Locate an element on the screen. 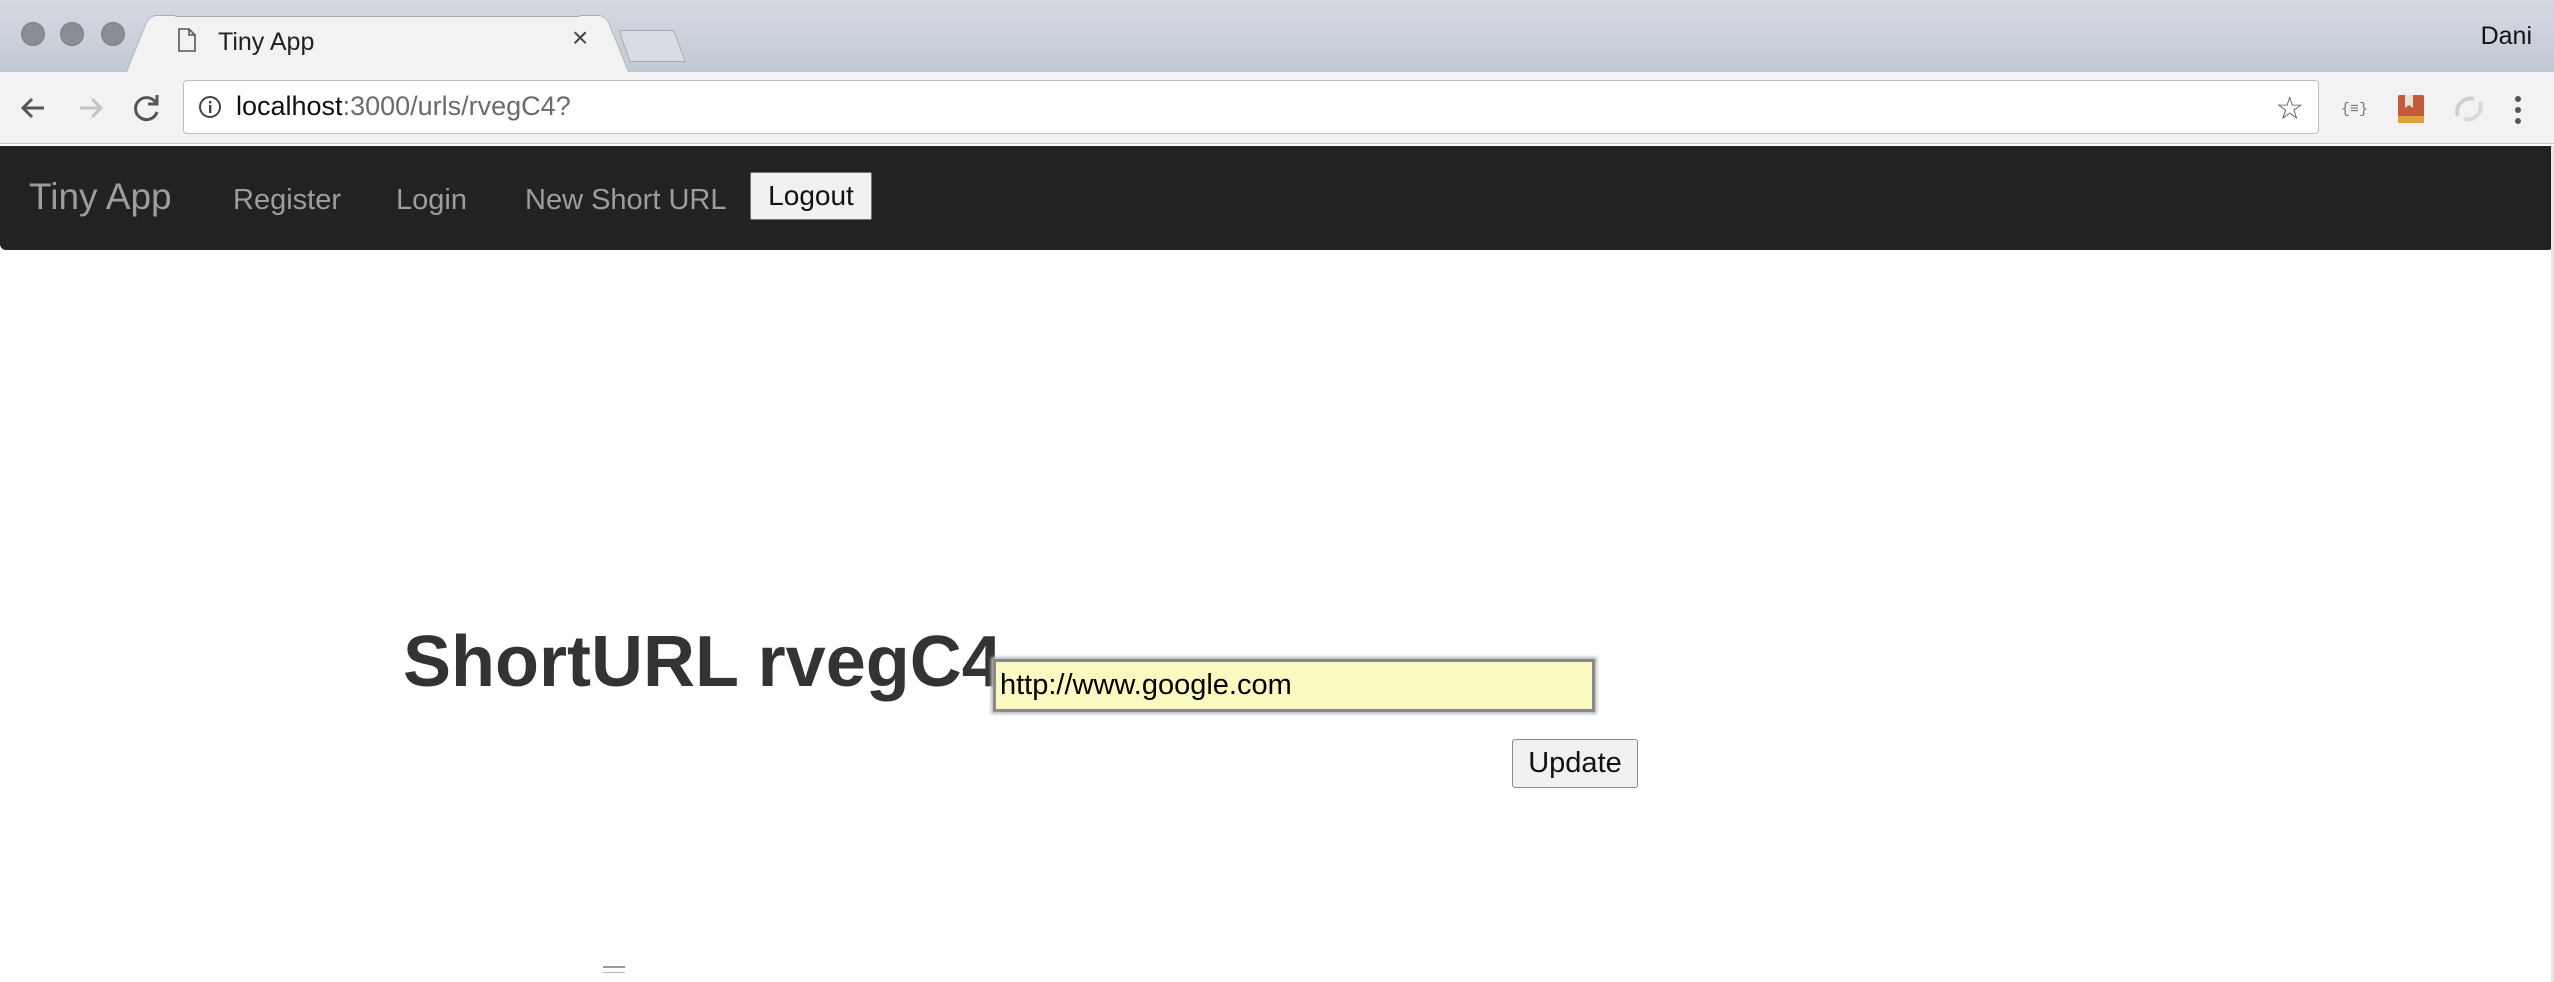 This screenshot has height=982, width=2554. new-tab-button is located at coordinates (652, 46).